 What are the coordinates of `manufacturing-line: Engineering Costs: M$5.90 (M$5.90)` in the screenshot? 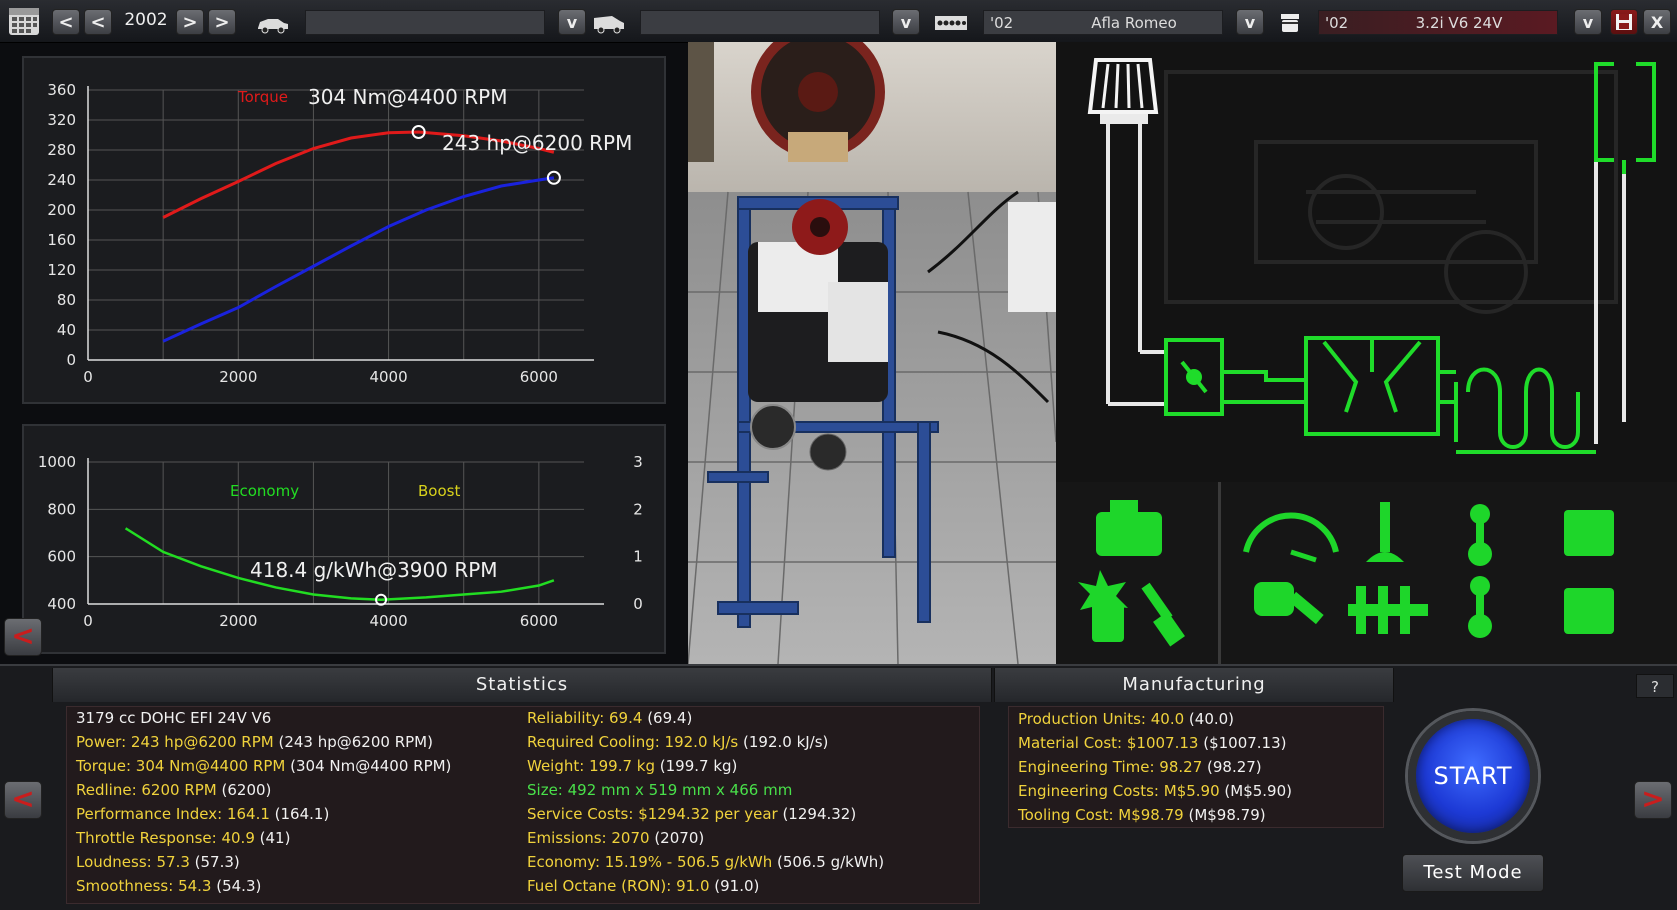 It's located at (1155, 791).